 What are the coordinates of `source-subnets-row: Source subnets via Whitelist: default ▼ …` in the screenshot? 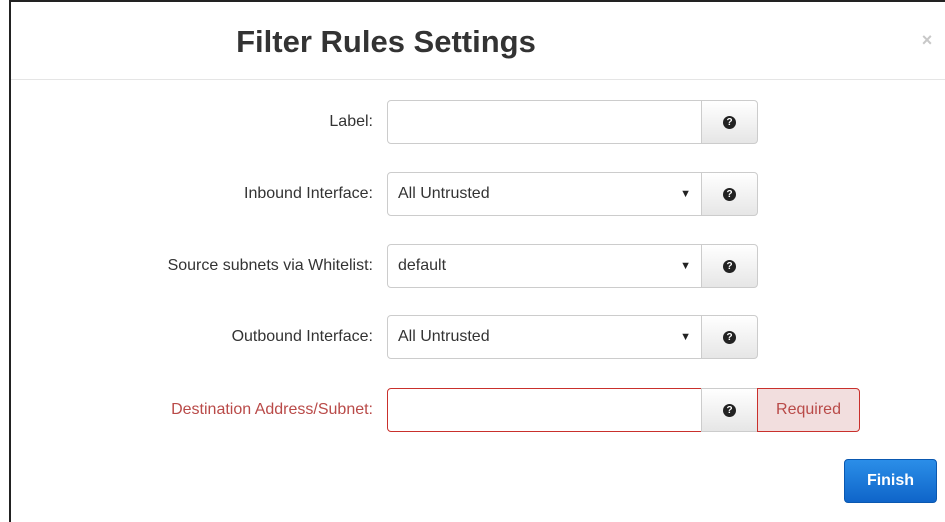 It's located at (478, 266).